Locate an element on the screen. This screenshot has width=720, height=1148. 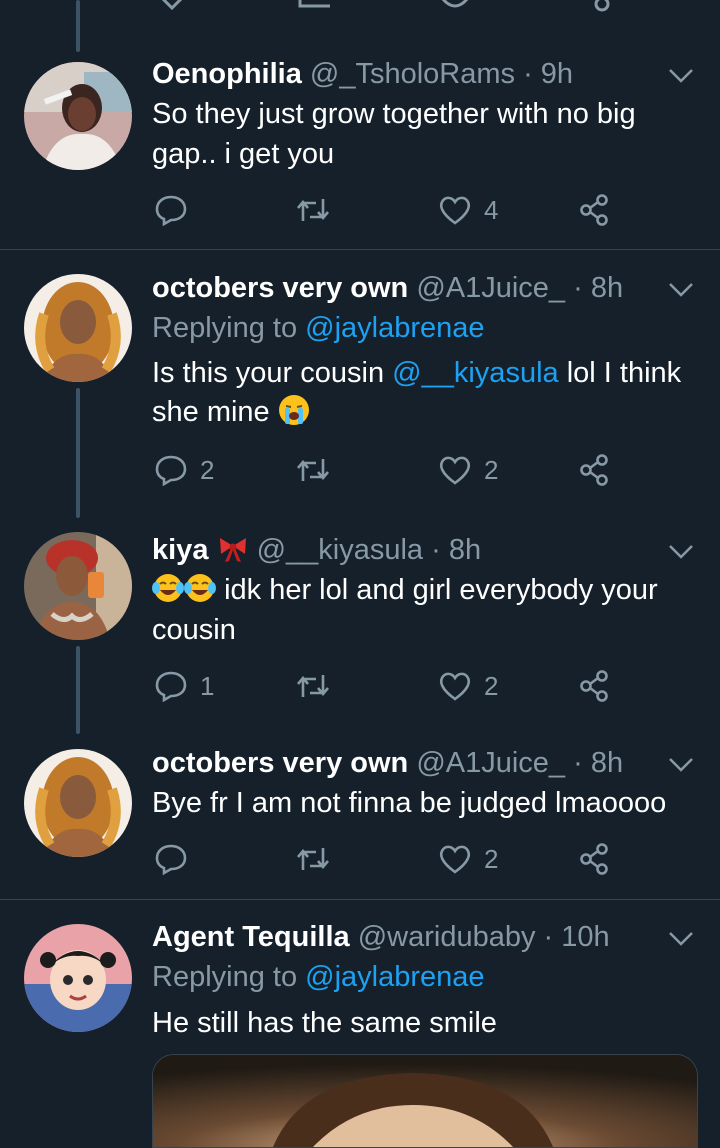
tweet-media-image is located at coordinates (425, 1101).